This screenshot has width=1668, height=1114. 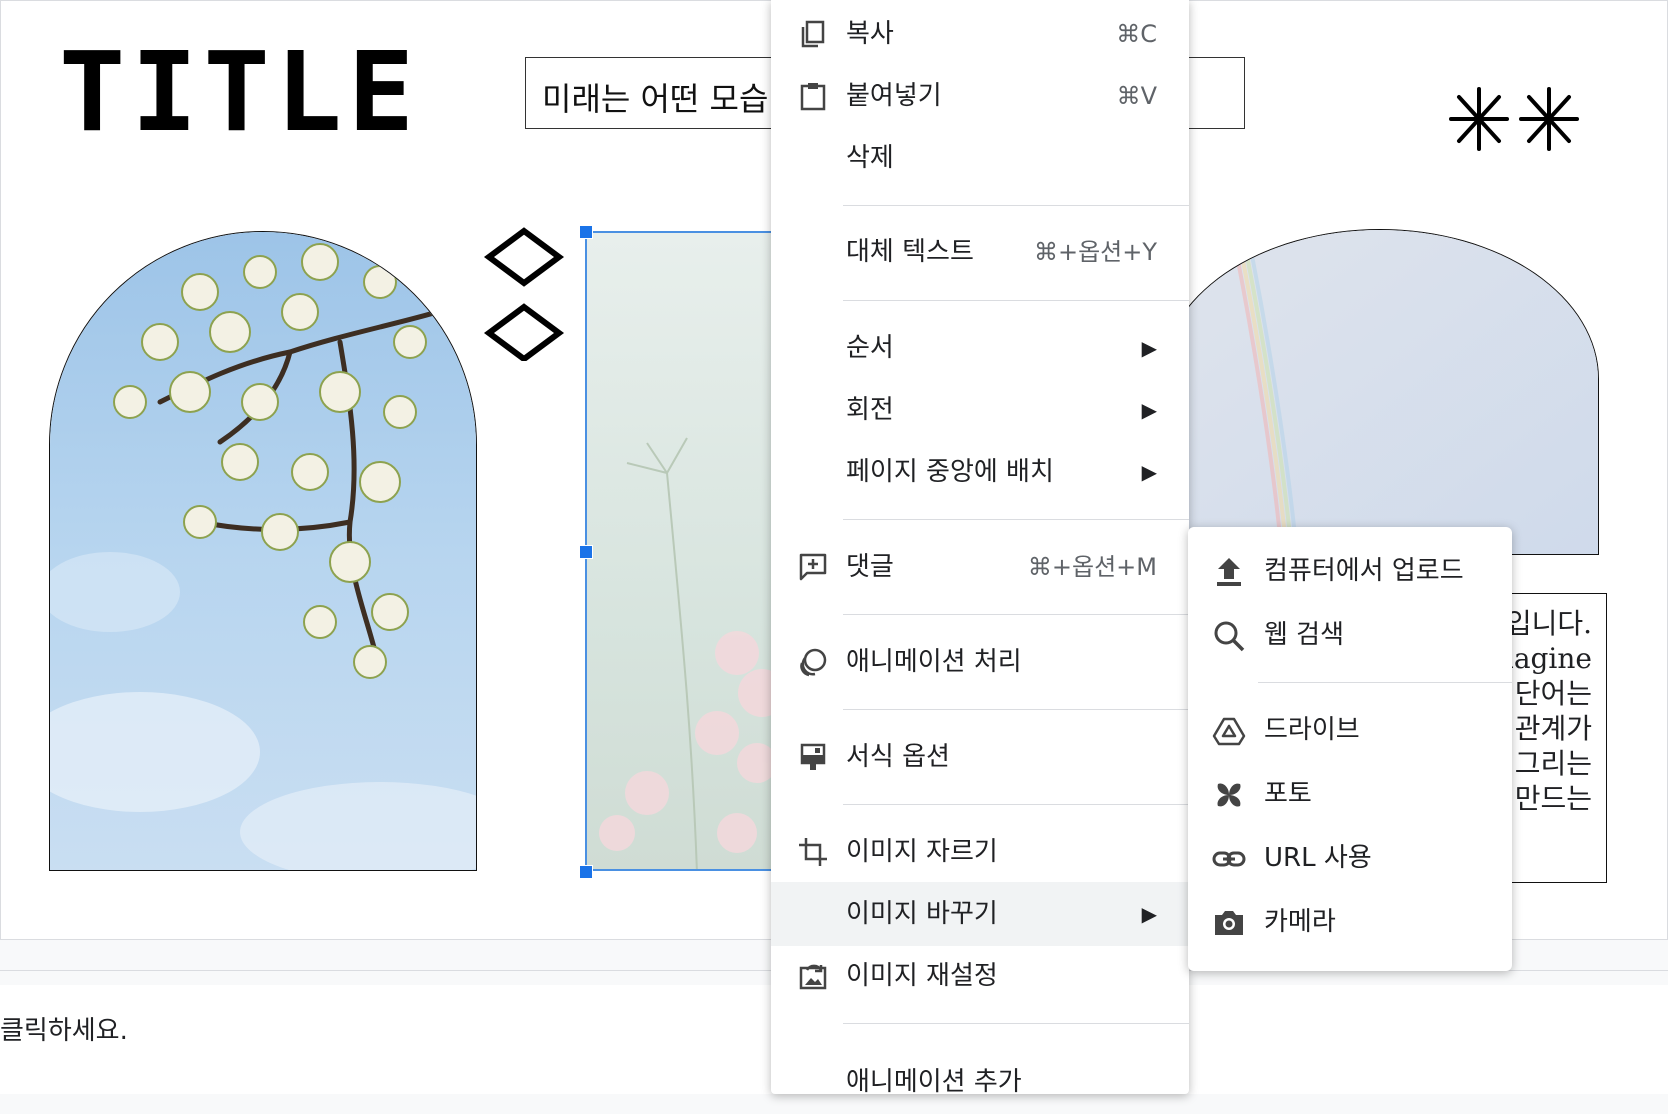 I want to click on menu-label-rotate: 회전, so click(x=870, y=410).